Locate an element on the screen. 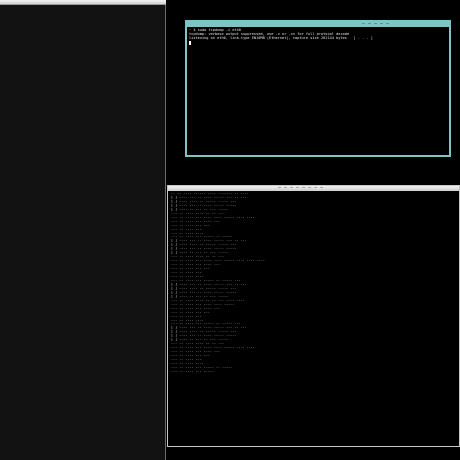 Image resolution: width=460 pixels, height=460 pixels. terminal-bottom-title: — — — — — — — — is located at coordinates (301, 188).